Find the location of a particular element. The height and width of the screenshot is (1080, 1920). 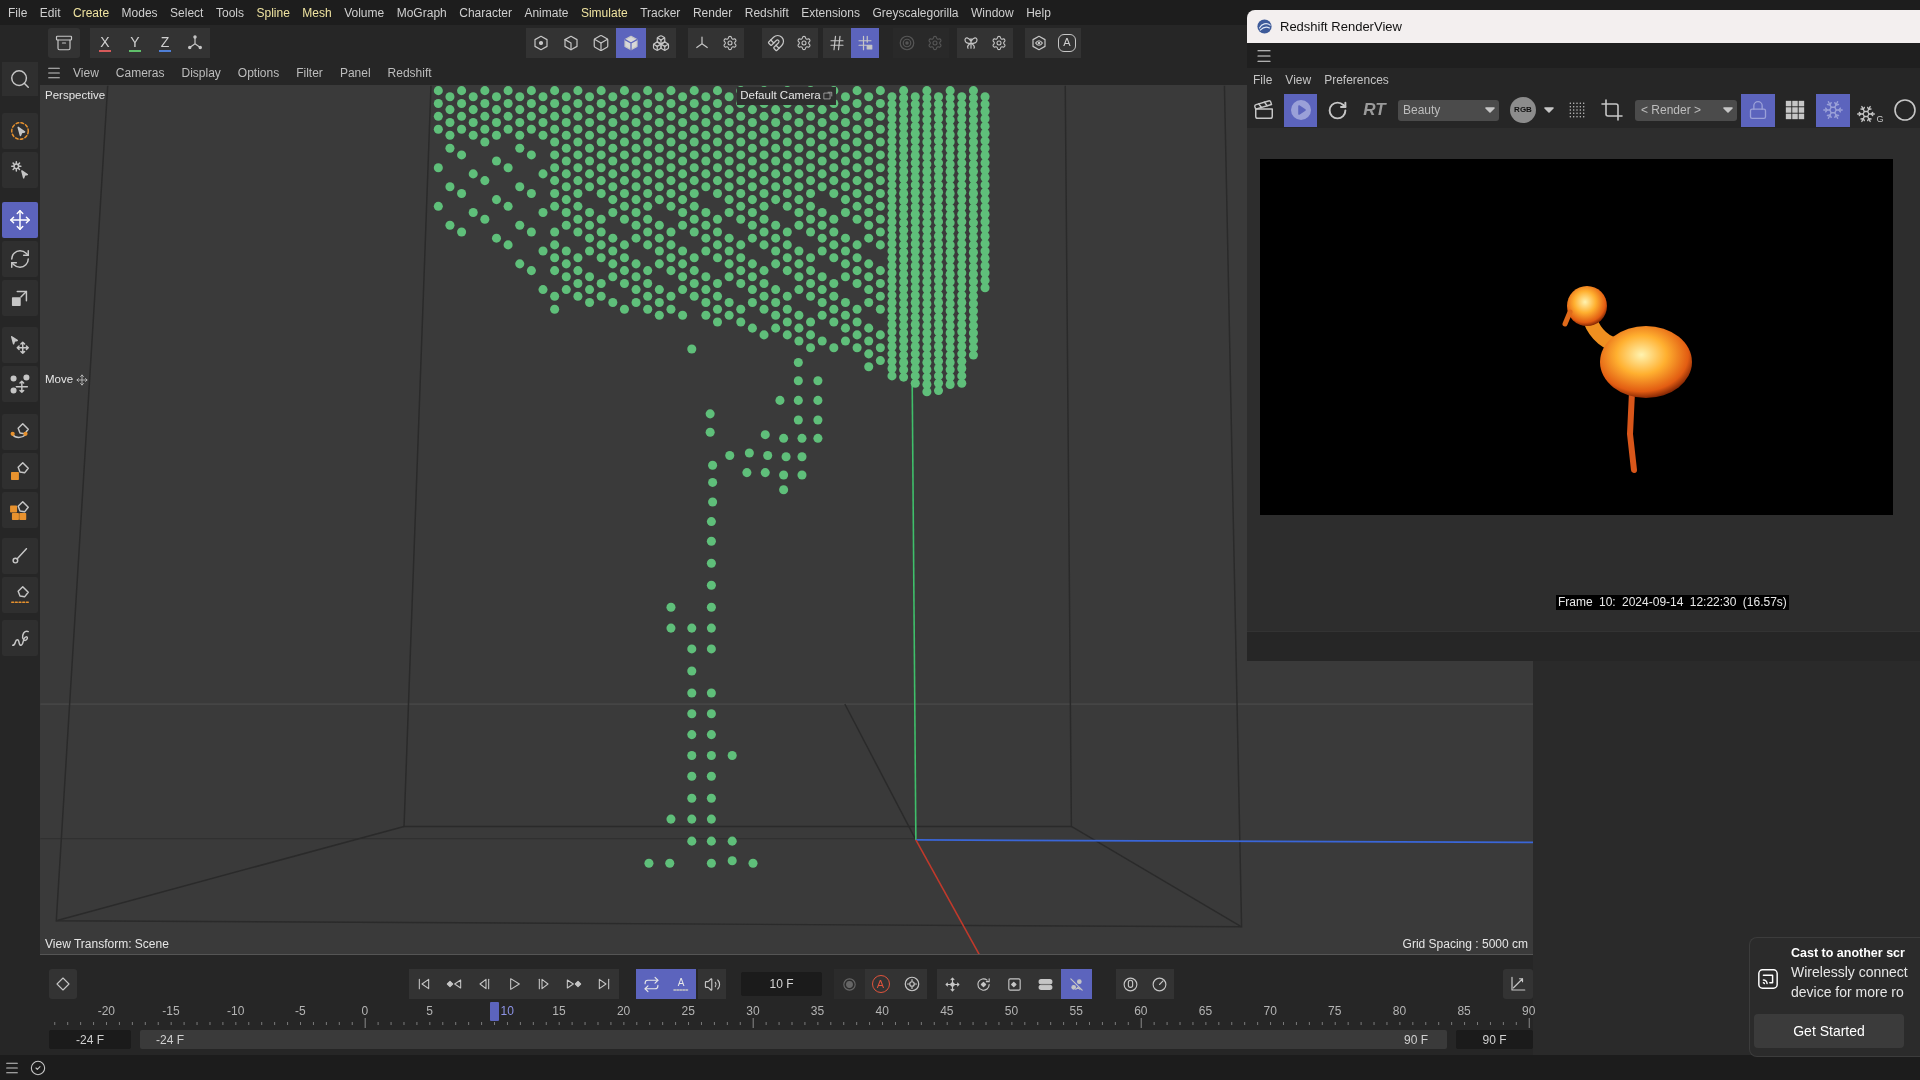

menu-item: Display is located at coordinates (201, 72).